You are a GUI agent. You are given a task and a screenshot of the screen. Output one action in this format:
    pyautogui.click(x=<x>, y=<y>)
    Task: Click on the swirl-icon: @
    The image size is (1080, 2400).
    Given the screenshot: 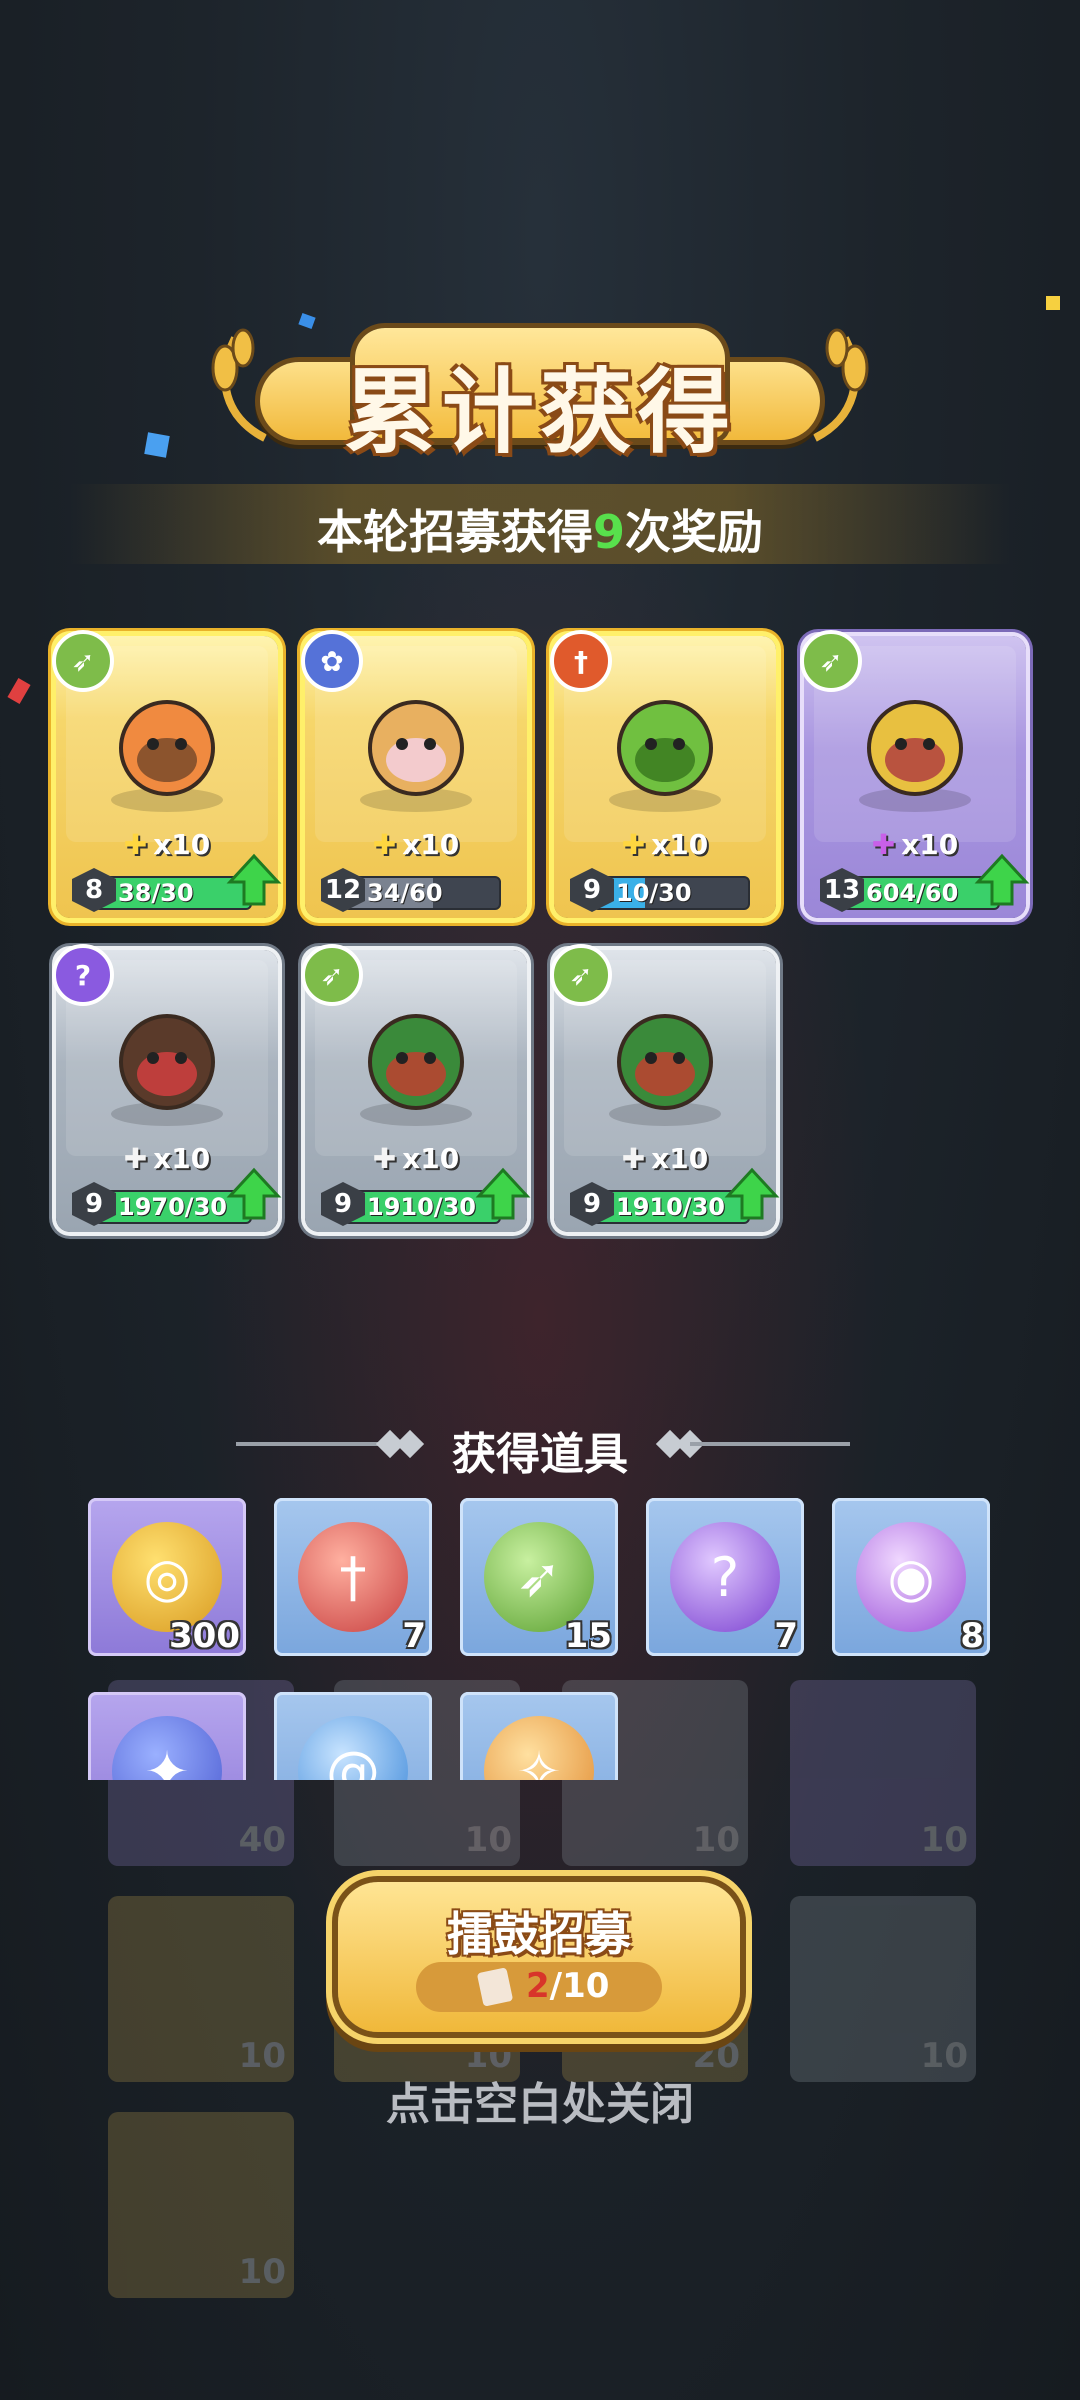 What is the action you would take?
    pyautogui.click(x=353, y=1748)
    